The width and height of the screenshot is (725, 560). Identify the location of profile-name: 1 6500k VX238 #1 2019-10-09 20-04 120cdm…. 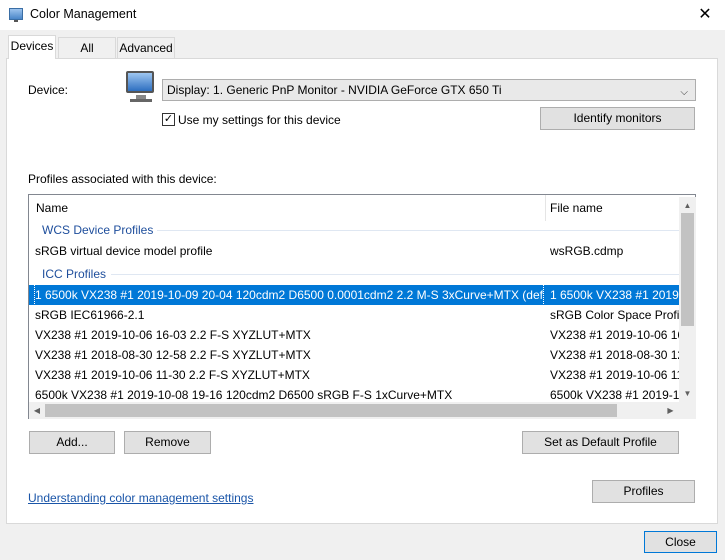
(289, 295).